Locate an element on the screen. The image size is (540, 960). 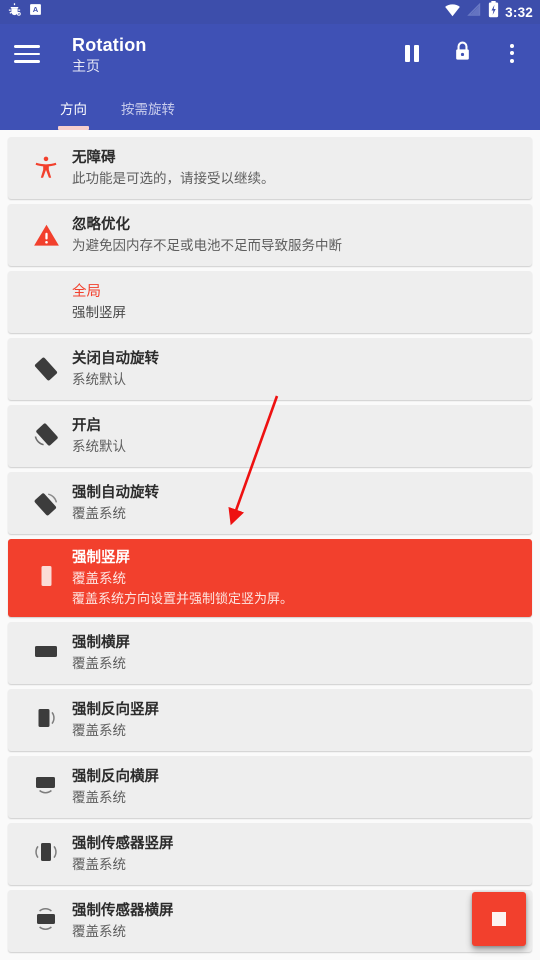
status-bar-right-icons: 3:32 is located at coordinates (488, 12).